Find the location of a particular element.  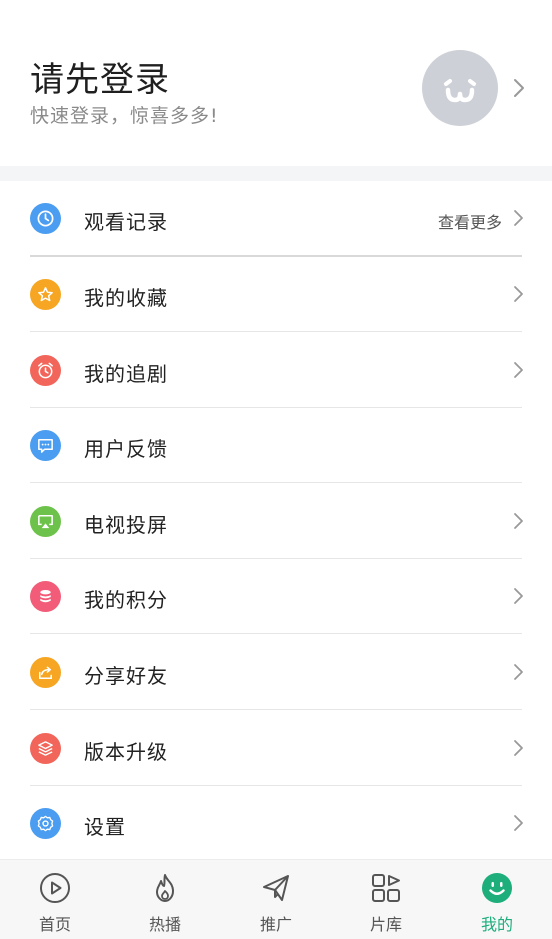

menu-item-label: 我的积分 is located at coordinates (126, 600).